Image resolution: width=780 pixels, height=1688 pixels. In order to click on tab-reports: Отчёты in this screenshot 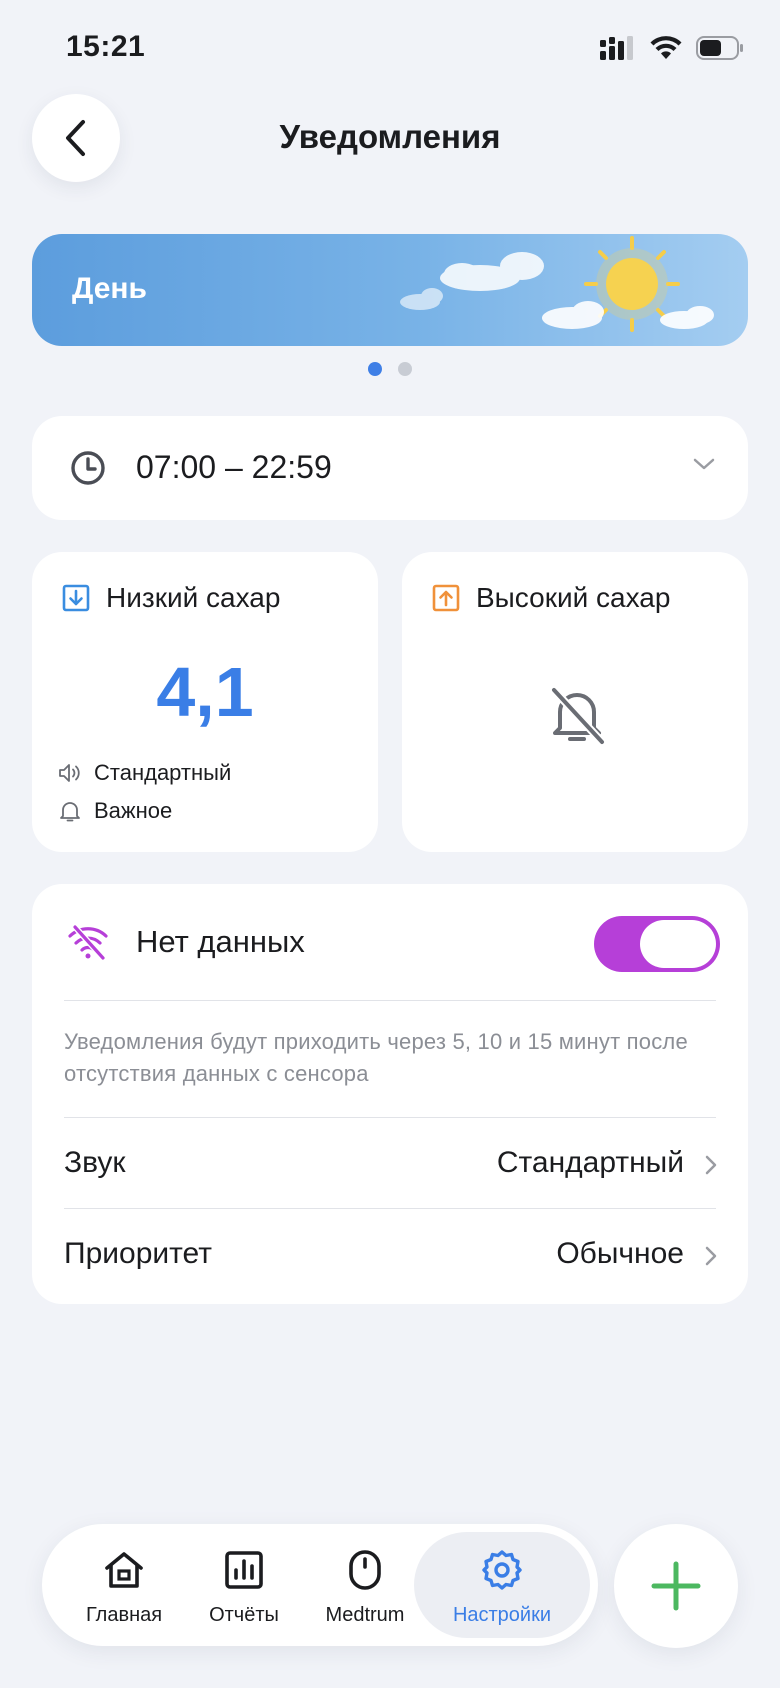, I will do `click(244, 1585)`.